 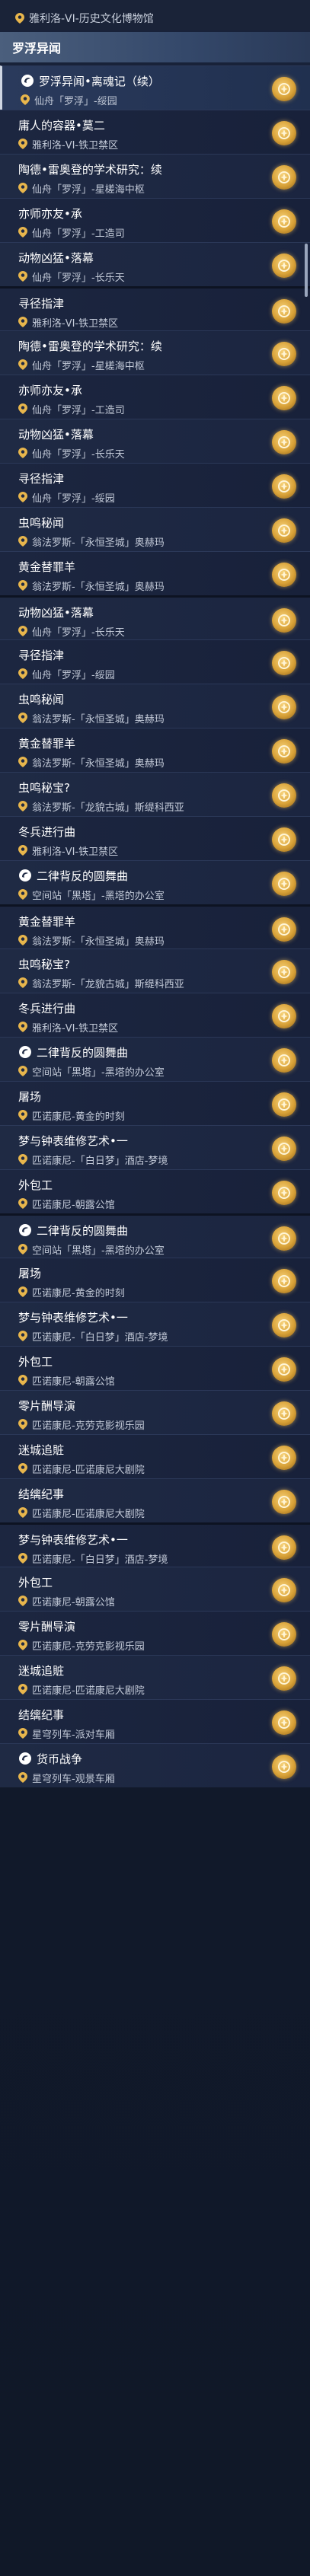 What do you see at coordinates (137, 1646) in the screenshot?
I see `quest-location-row: 匹诺康尼-克劳克影视乐园` at bounding box center [137, 1646].